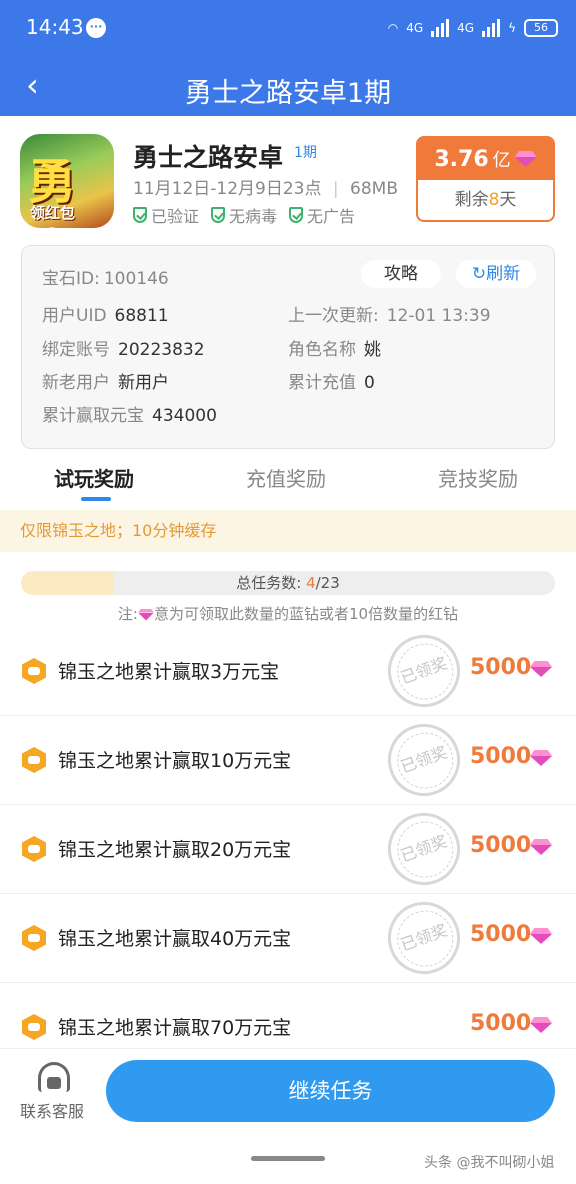 The height and width of the screenshot is (1184, 576). I want to click on refresh-button: ↻刷新, so click(496, 274).